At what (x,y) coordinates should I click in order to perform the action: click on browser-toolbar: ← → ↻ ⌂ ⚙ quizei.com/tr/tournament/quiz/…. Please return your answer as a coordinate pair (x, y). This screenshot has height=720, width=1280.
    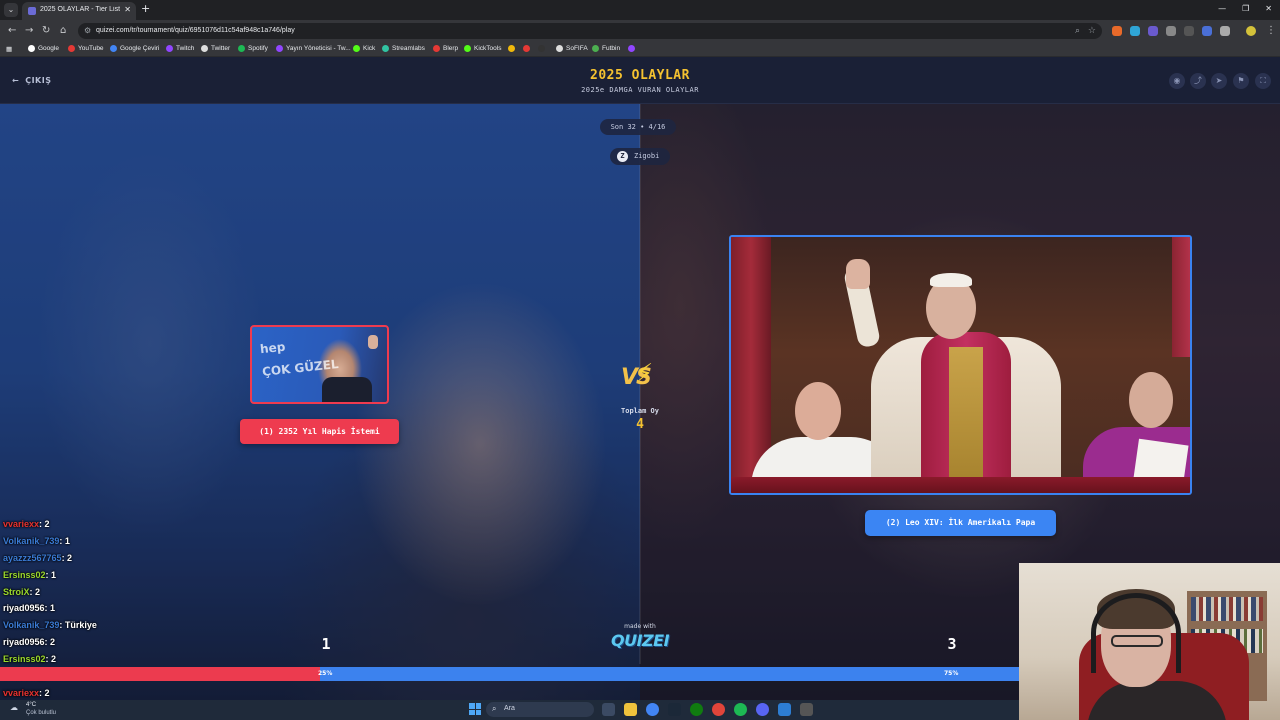
    Looking at the image, I should click on (640, 31).